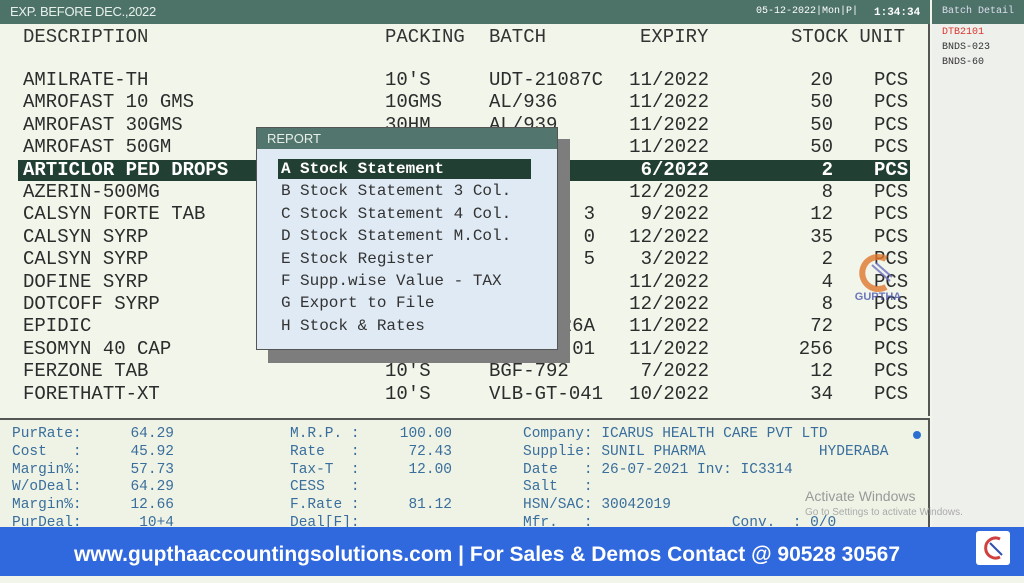 The width and height of the screenshot is (1024, 583). Describe the element at coordinates (860, 496) in the screenshot. I see `activate-windows-watermark: Activate Windows` at that location.